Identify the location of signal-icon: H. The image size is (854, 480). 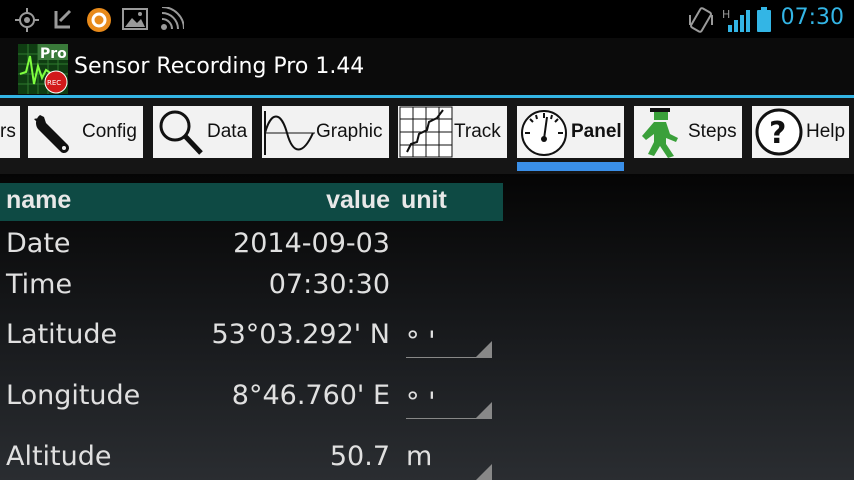
(736, 20).